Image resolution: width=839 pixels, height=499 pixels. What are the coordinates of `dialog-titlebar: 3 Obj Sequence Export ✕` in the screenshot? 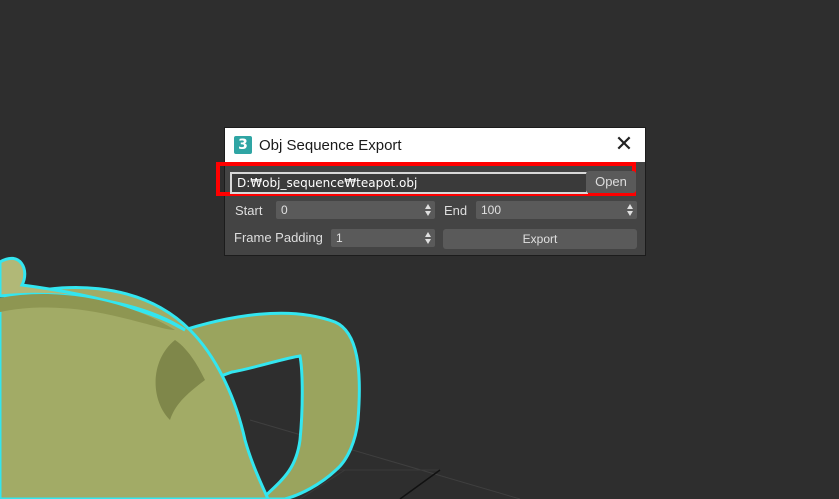 It's located at (435, 145).